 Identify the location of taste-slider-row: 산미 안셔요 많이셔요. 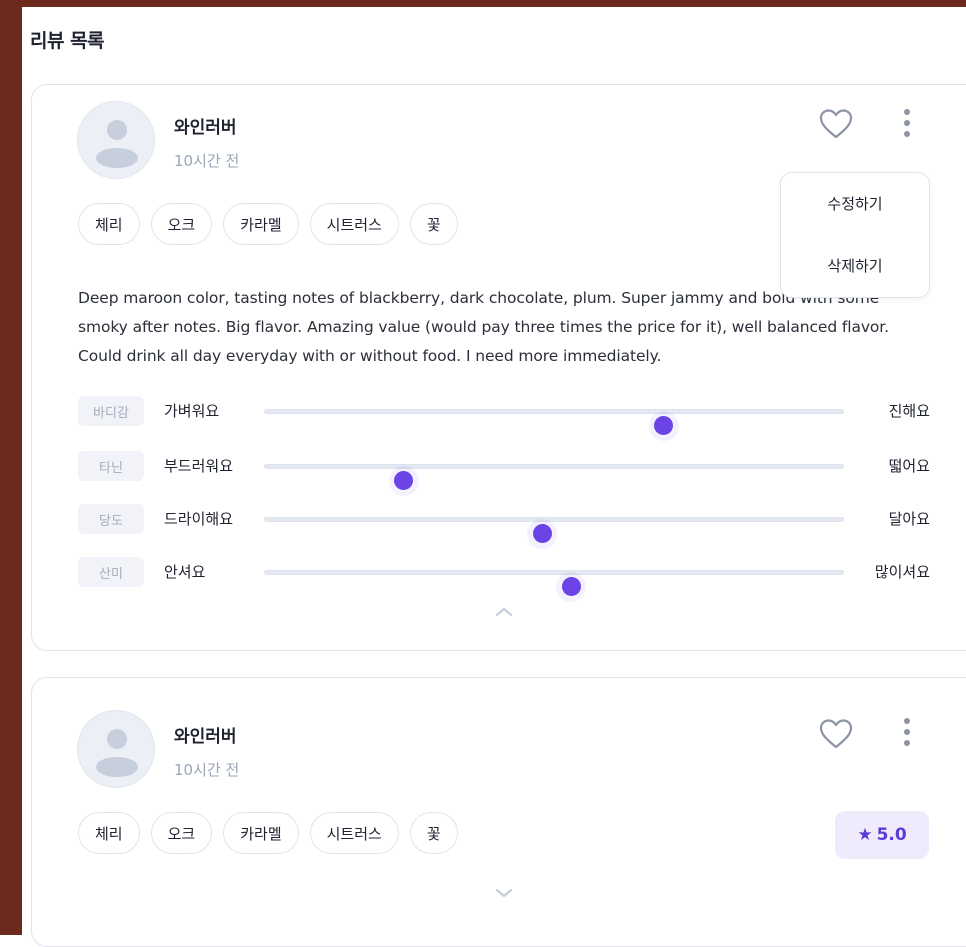
(504, 579).